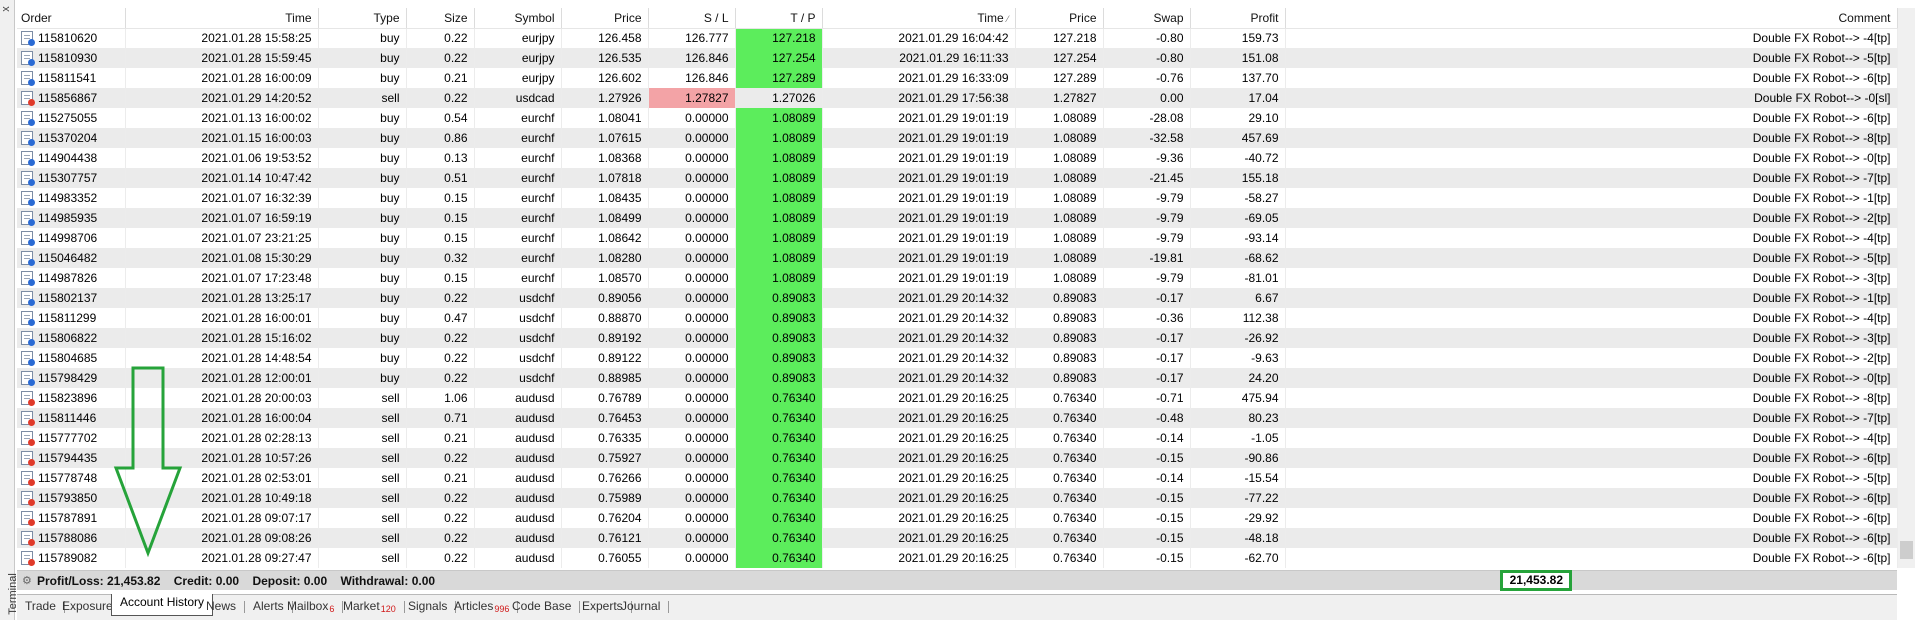 The width and height of the screenshot is (1915, 620). I want to click on cell-profit: 475.94, so click(1238, 398).